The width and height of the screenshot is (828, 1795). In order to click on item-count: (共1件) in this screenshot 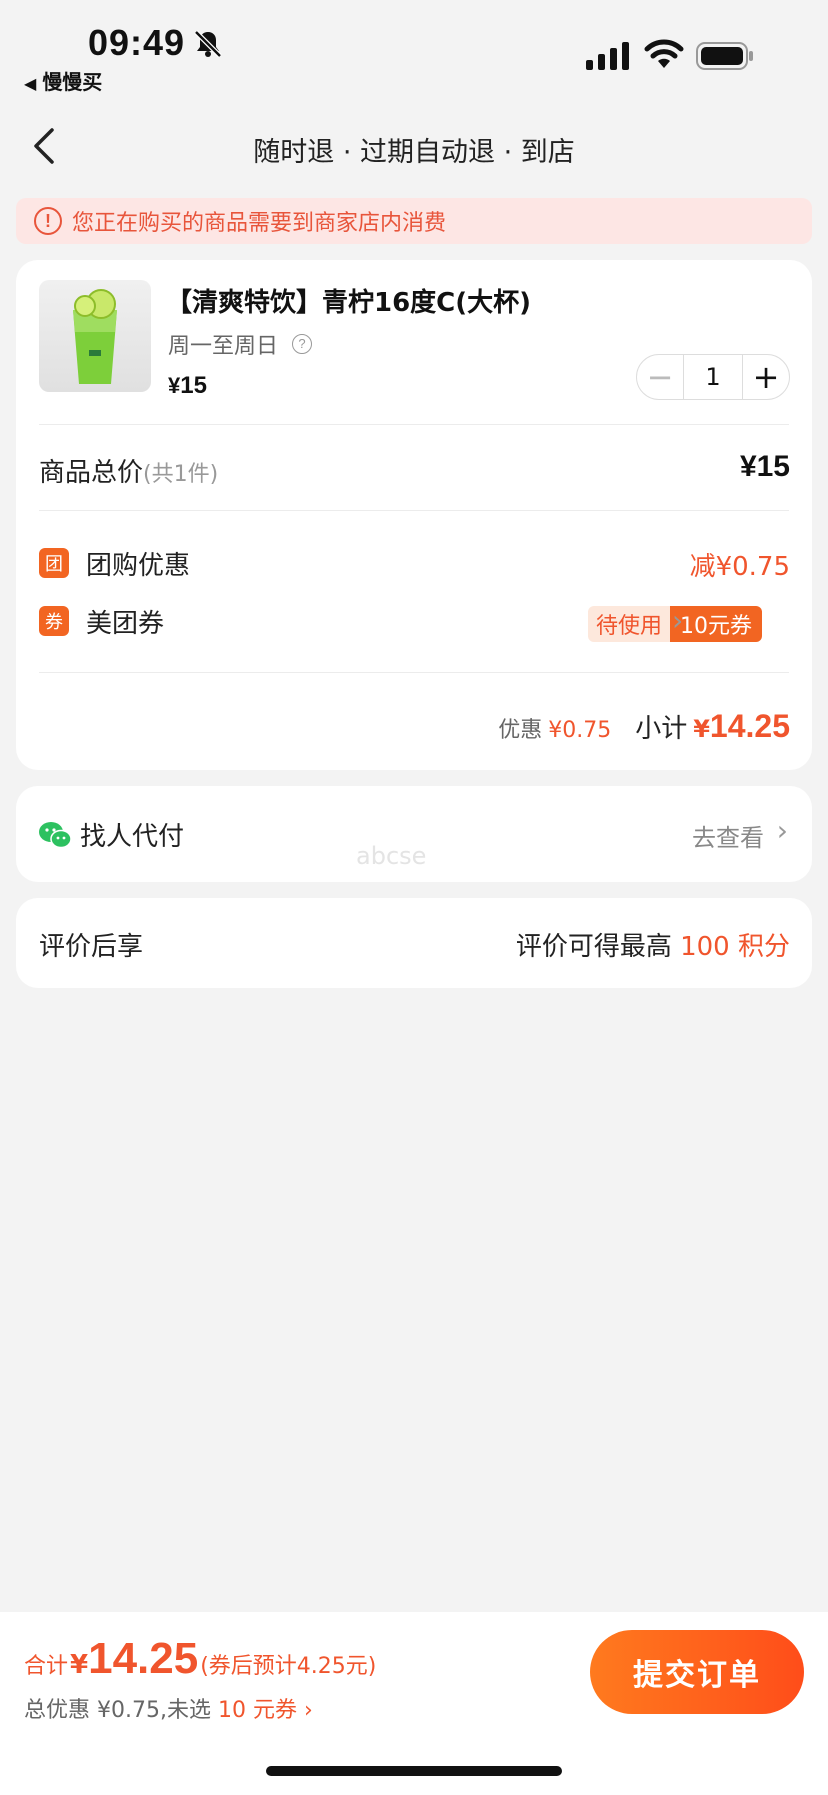, I will do `click(181, 474)`.